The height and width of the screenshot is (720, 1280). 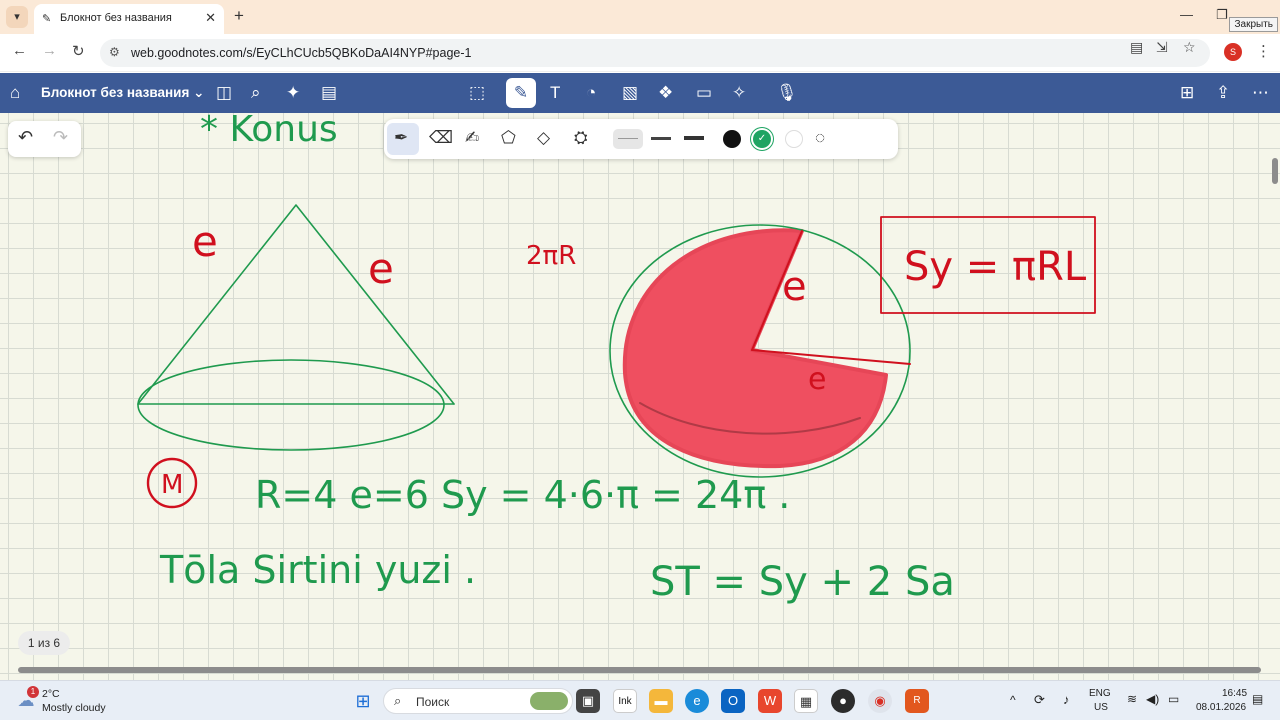 What do you see at coordinates (1221, 707) in the screenshot?
I see `clock-date: 08.01.2026` at bounding box center [1221, 707].